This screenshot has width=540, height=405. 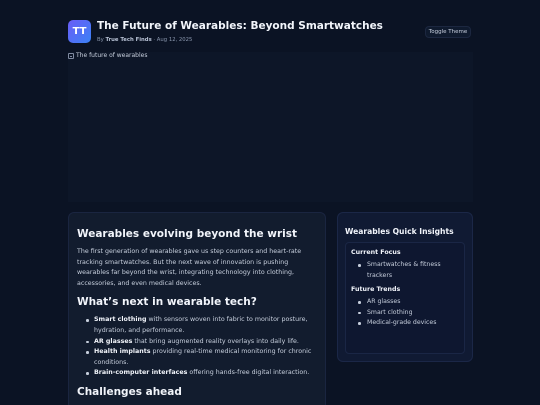 I want to click on article-heading-evolving: Wearables evolving beyond the wrist, so click(x=187, y=234).